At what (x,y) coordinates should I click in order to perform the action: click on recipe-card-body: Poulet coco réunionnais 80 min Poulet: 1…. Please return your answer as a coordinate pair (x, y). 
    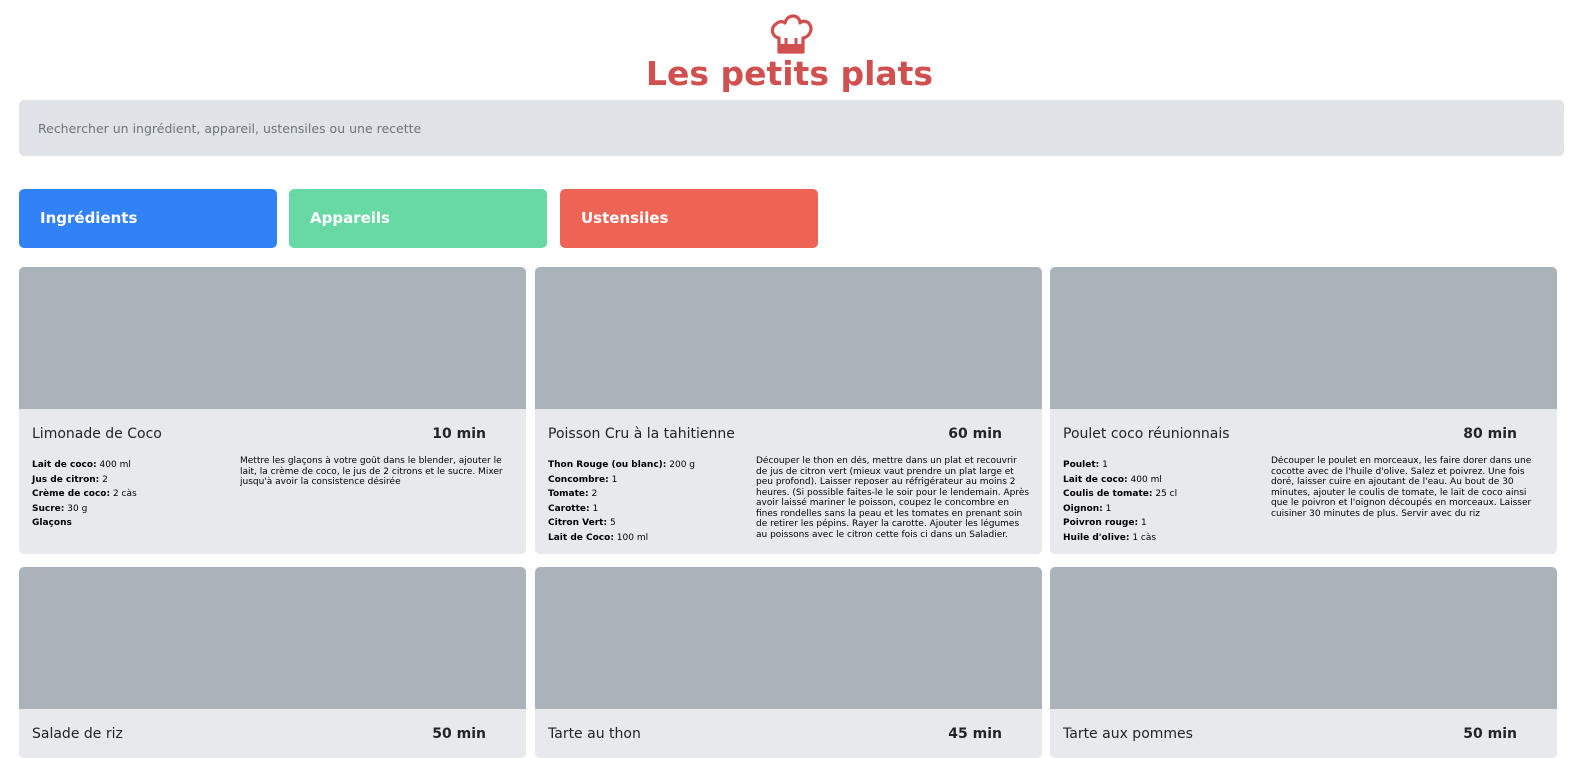
    Looking at the image, I should click on (1303, 481).